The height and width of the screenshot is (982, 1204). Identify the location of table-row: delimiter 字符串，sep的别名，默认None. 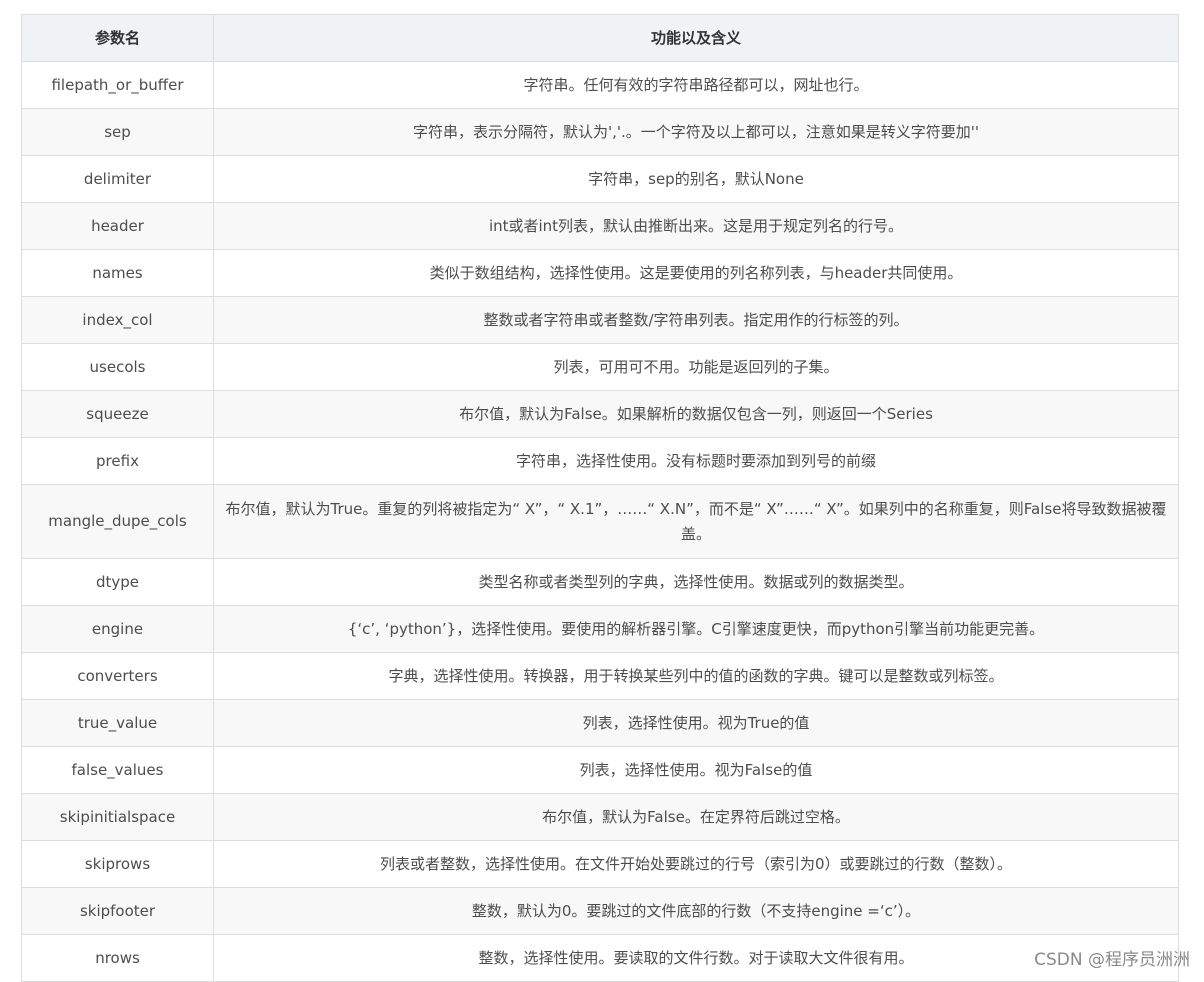
(600, 179).